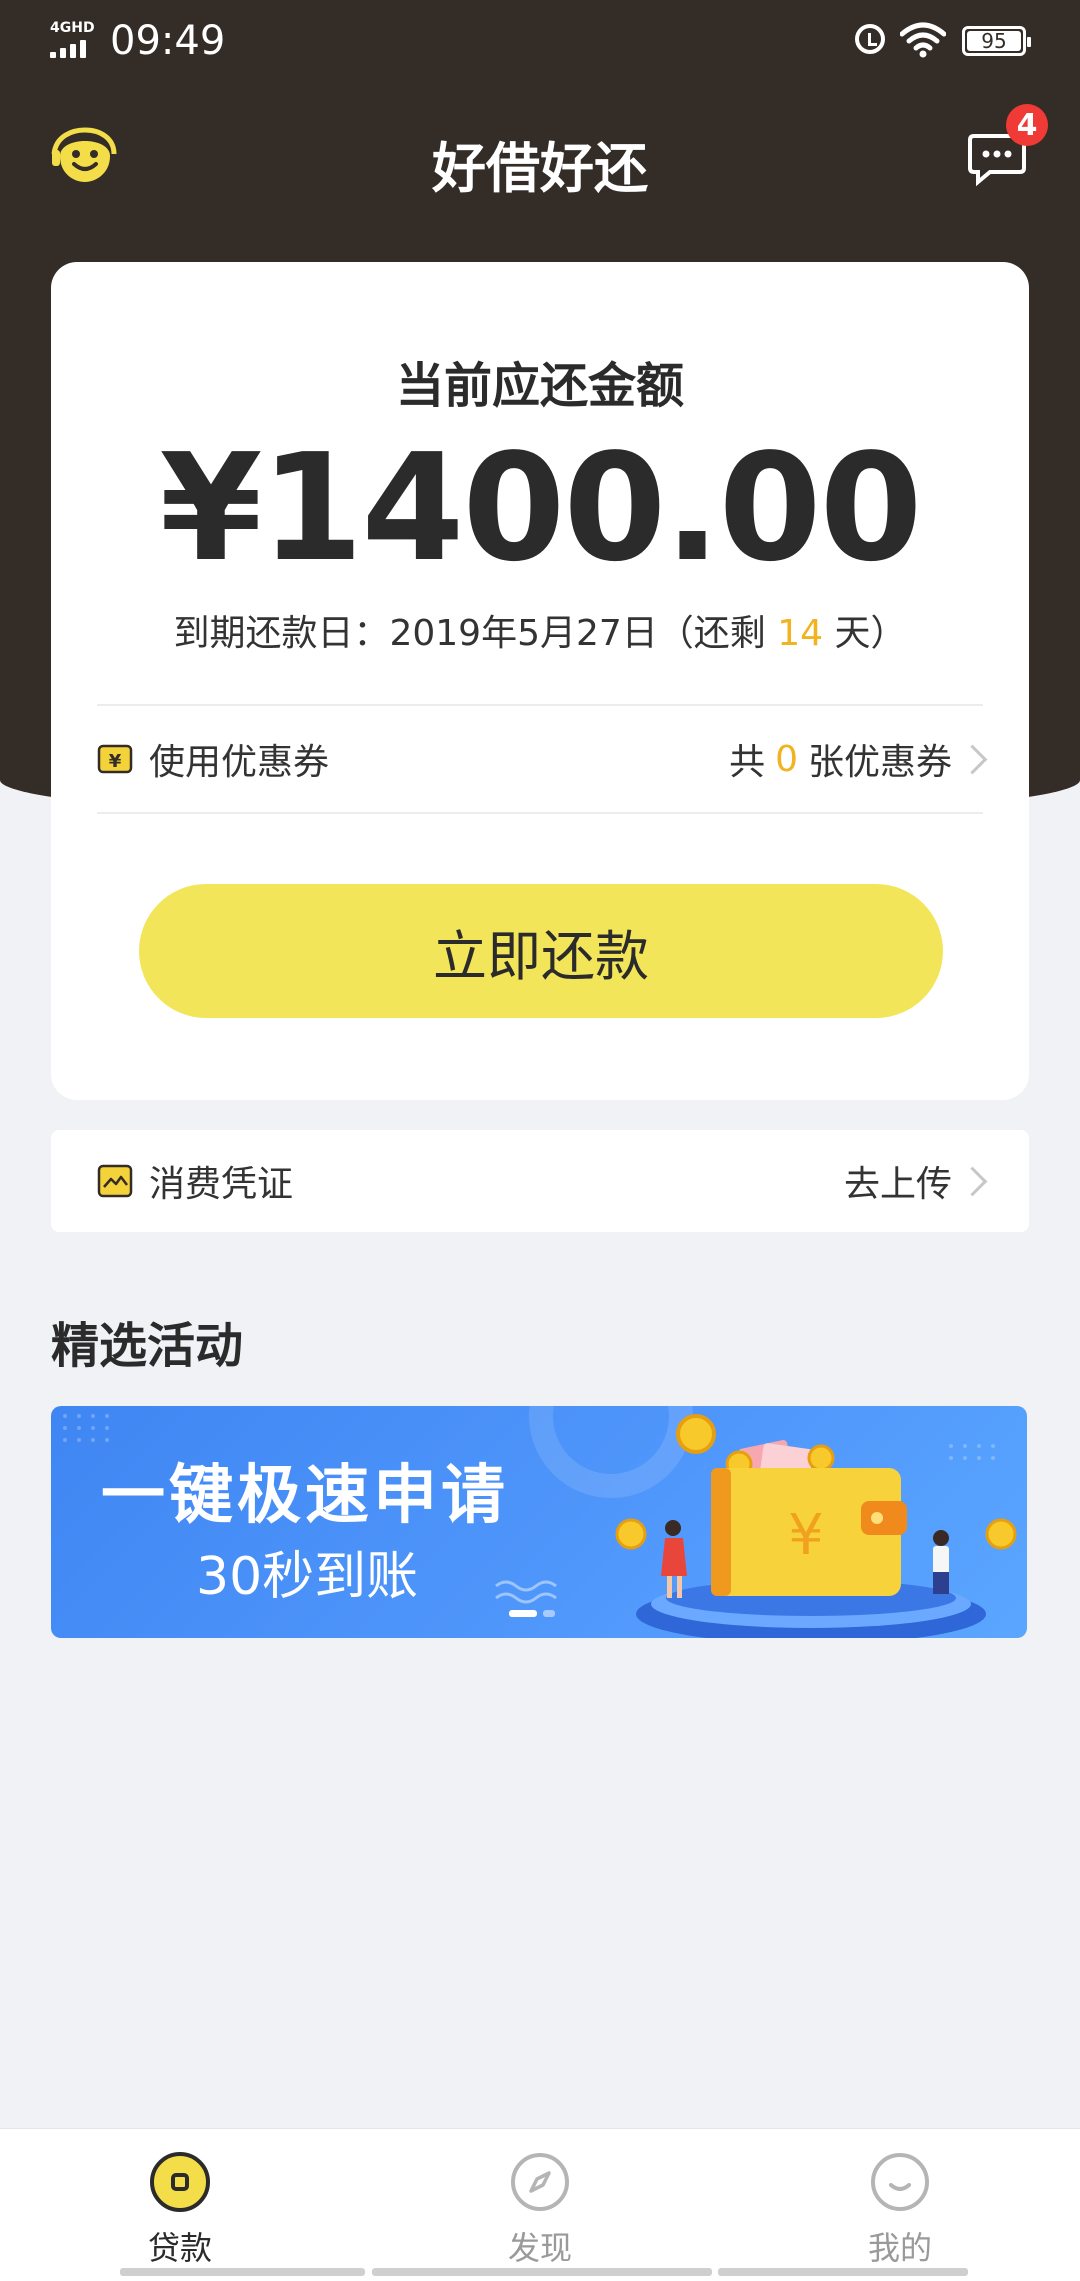 The image size is (1080, 2281). What do you see at coordinates (1027, 125) in the screenshot?
I see `message-badge: 4` at bounding box center [1027, 125].